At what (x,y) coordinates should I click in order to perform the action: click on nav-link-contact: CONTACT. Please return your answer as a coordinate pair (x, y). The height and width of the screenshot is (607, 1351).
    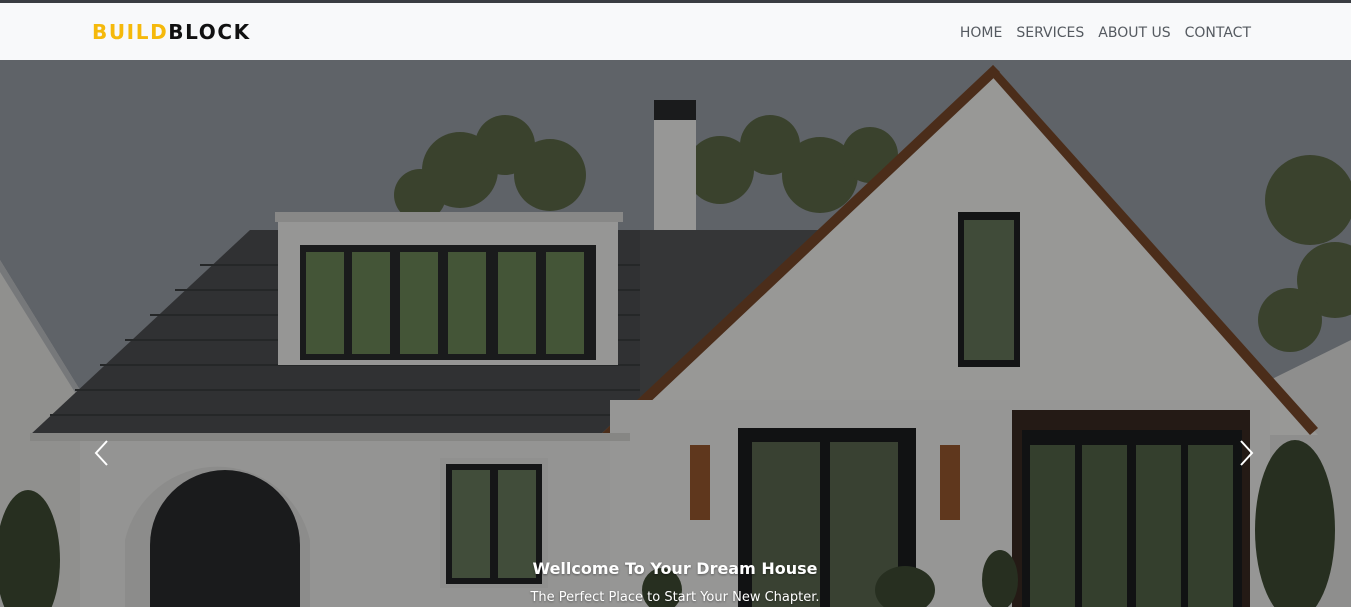
    Looking at the image, I should click on (1218, 33).